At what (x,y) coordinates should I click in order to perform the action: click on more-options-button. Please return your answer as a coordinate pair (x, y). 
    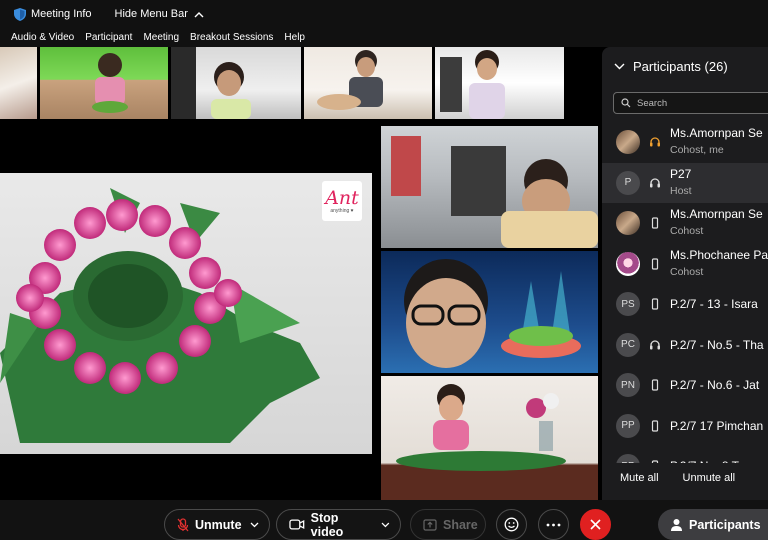
    Looking at the image, I should click on (553, 524).